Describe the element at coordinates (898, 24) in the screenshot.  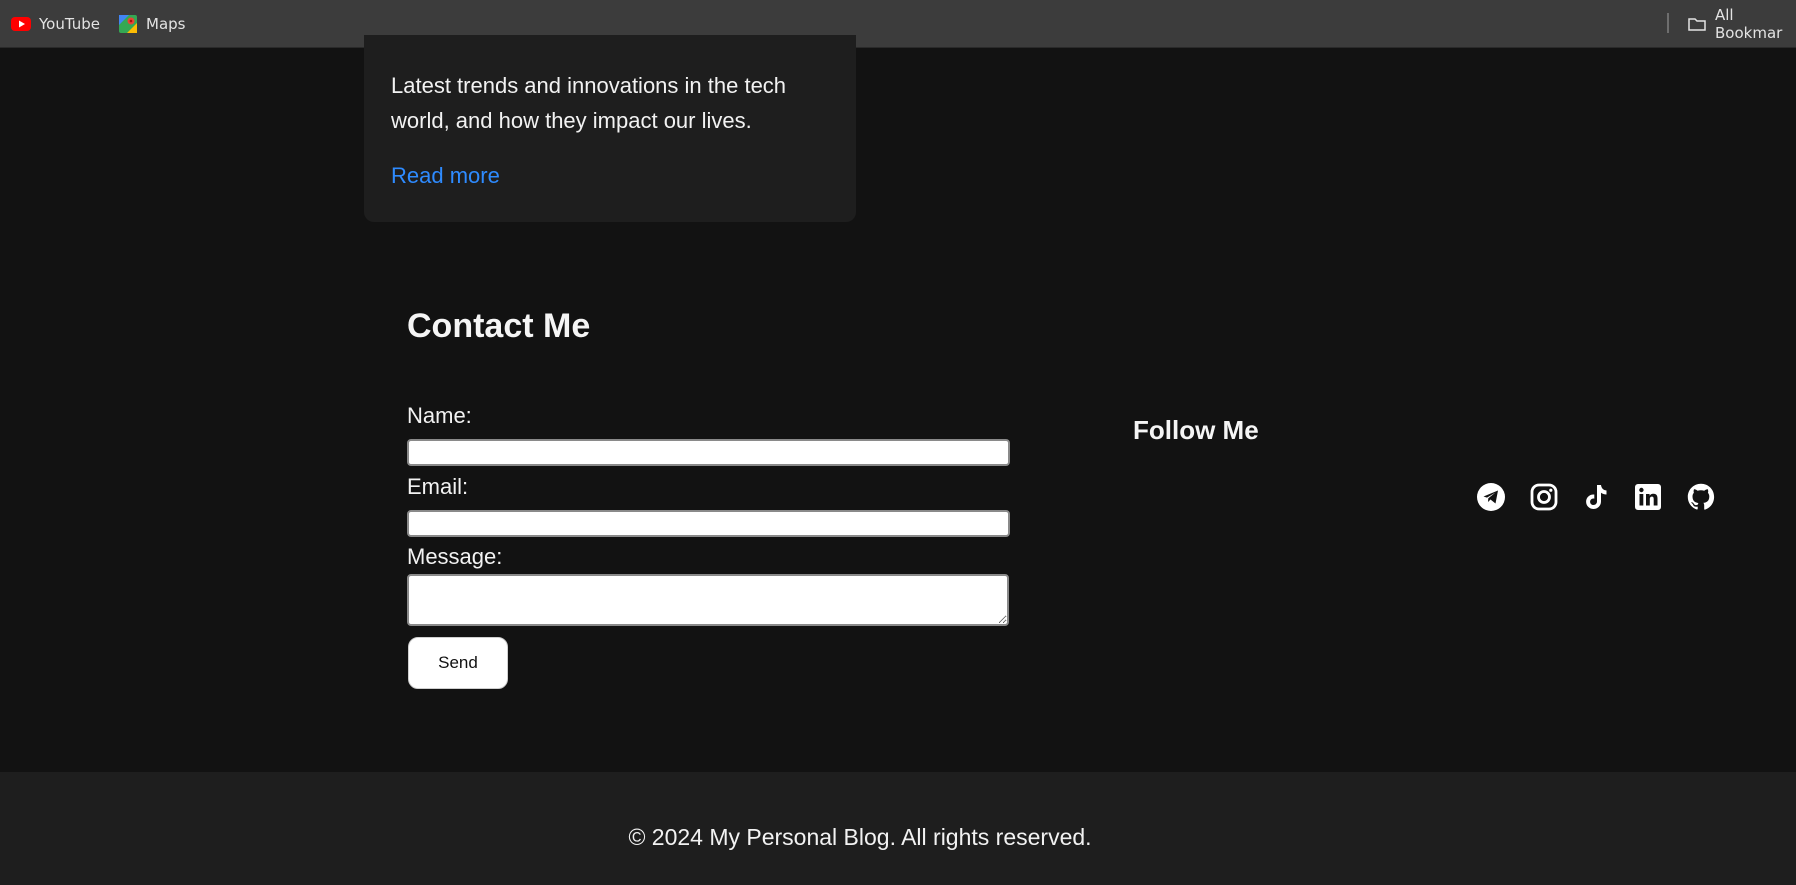
I see `bookmarks-bar: YouTube Maps All Bookmar` at that location.